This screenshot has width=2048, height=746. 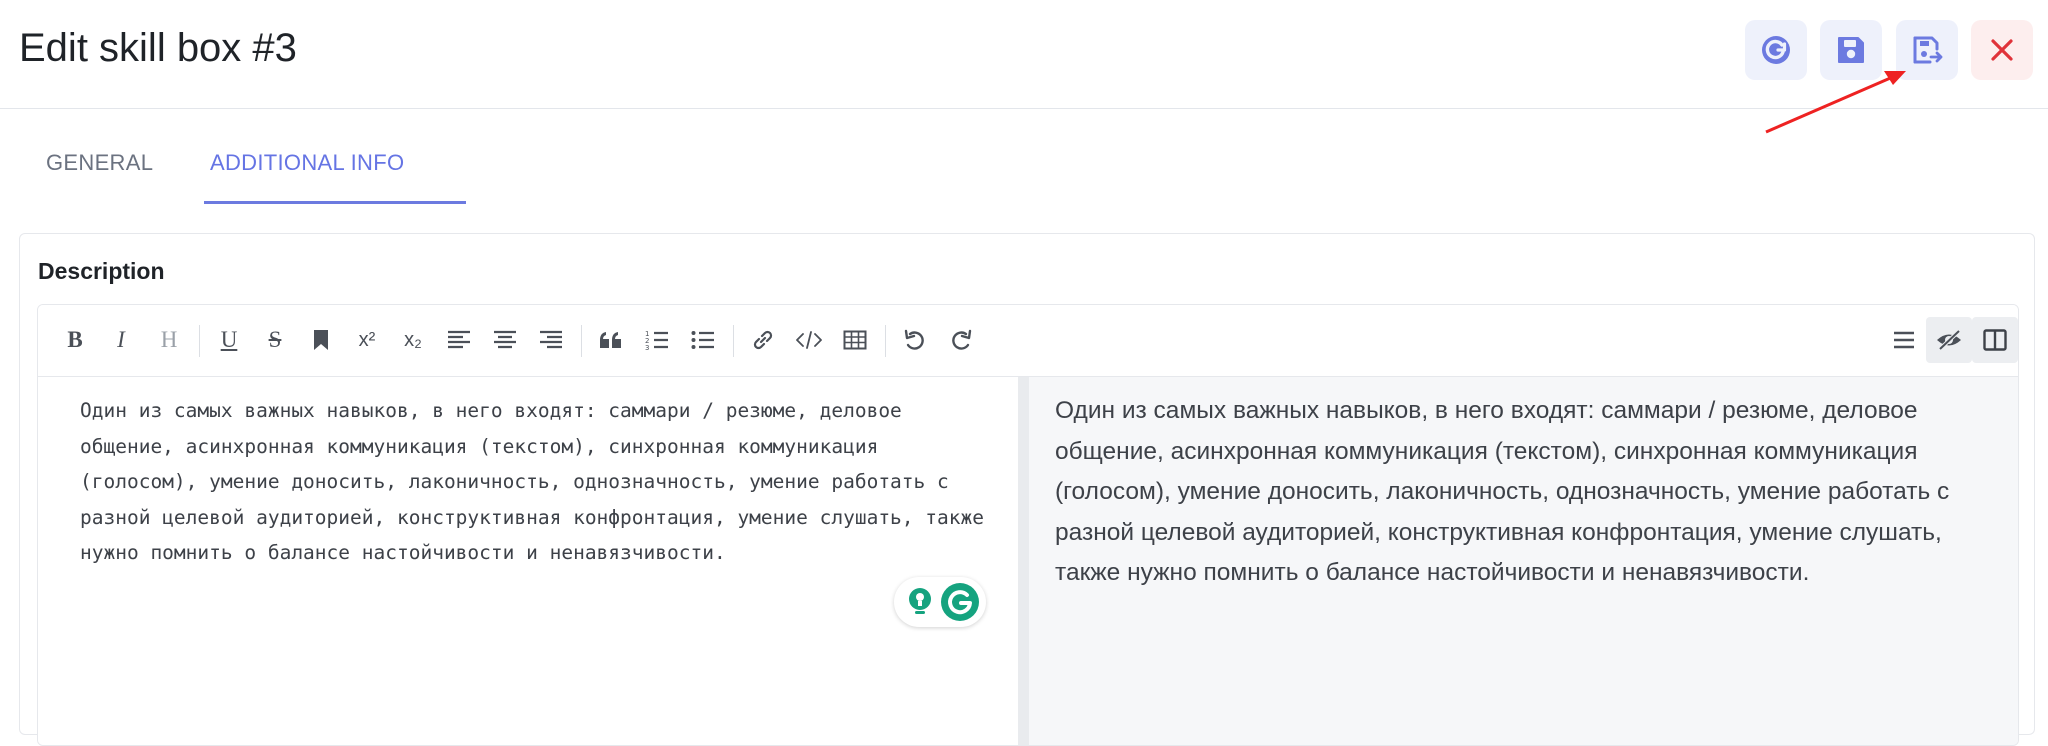 I want to click on toggle-preview-button, so click(x=1949, y=340).